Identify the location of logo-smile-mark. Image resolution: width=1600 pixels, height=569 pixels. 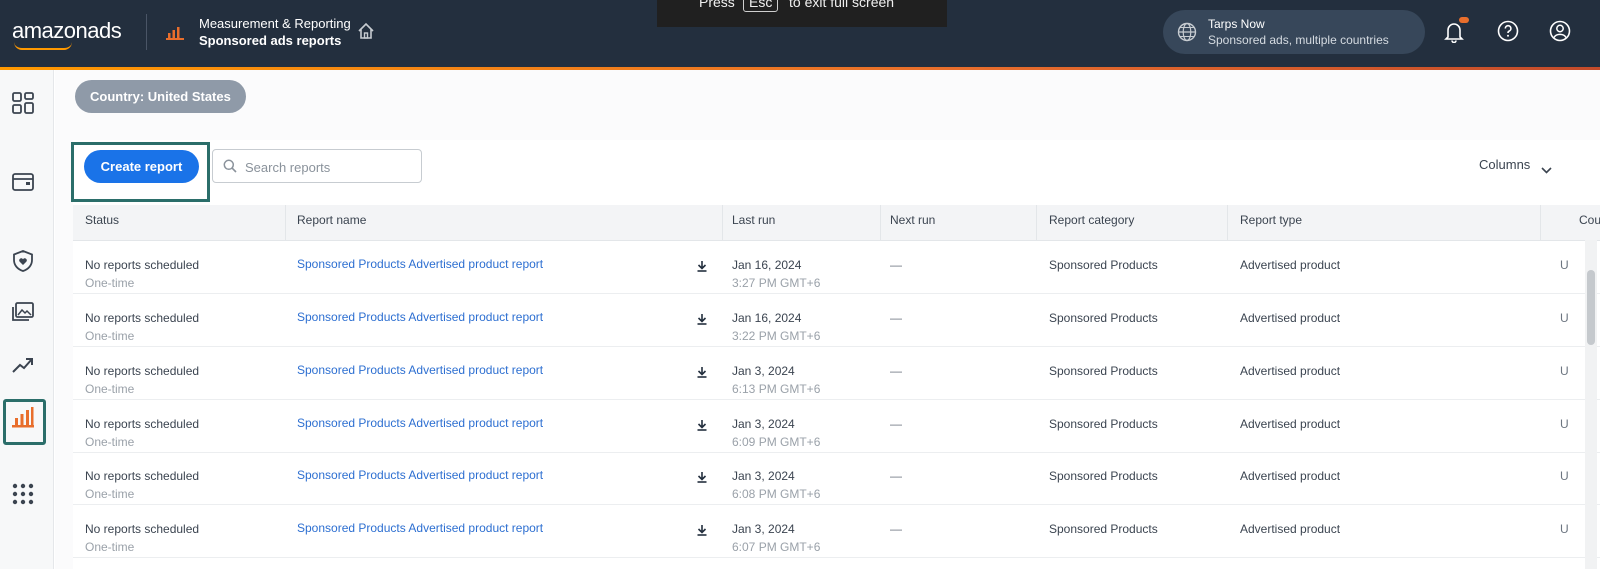
(43, 46).